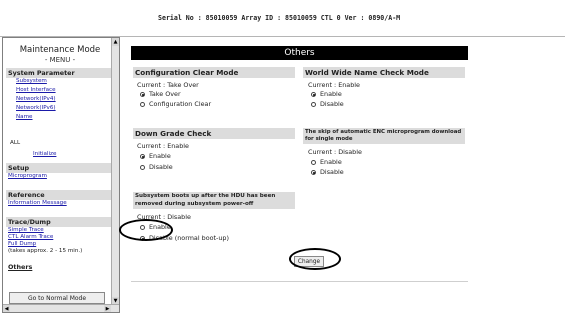 The height and width of the screenshot is (316, 565). What do you see at coordinates (15, 143) in the screenshot?
I see `all-label: ALL` at bounding box center [15, 143].